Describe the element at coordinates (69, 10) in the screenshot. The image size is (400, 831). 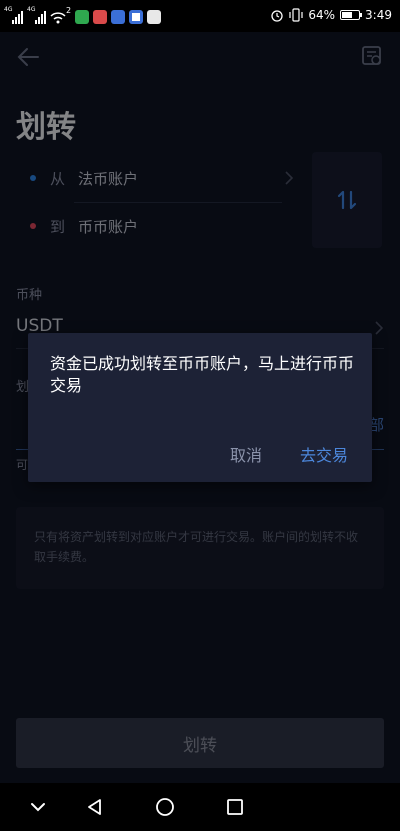
I see `wifi-badge: 2` at that location.